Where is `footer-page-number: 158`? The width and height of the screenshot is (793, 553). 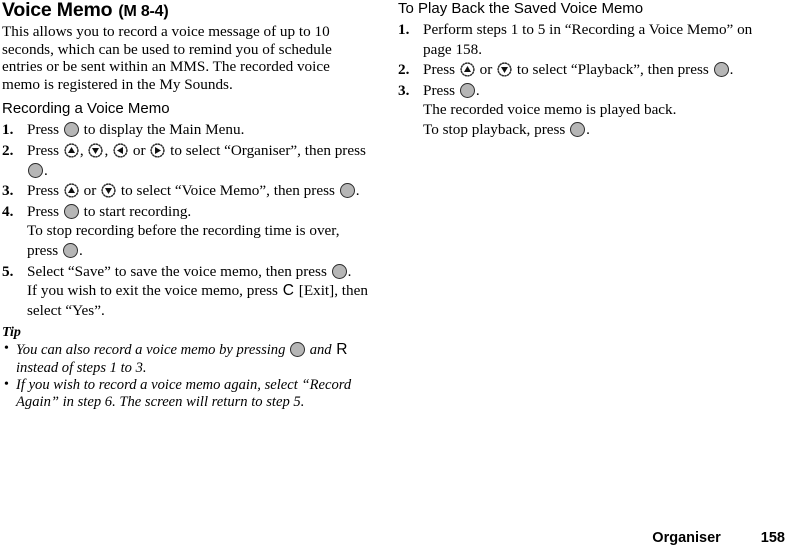 footer-page-number: 158 is located at coordinates (772, 538).